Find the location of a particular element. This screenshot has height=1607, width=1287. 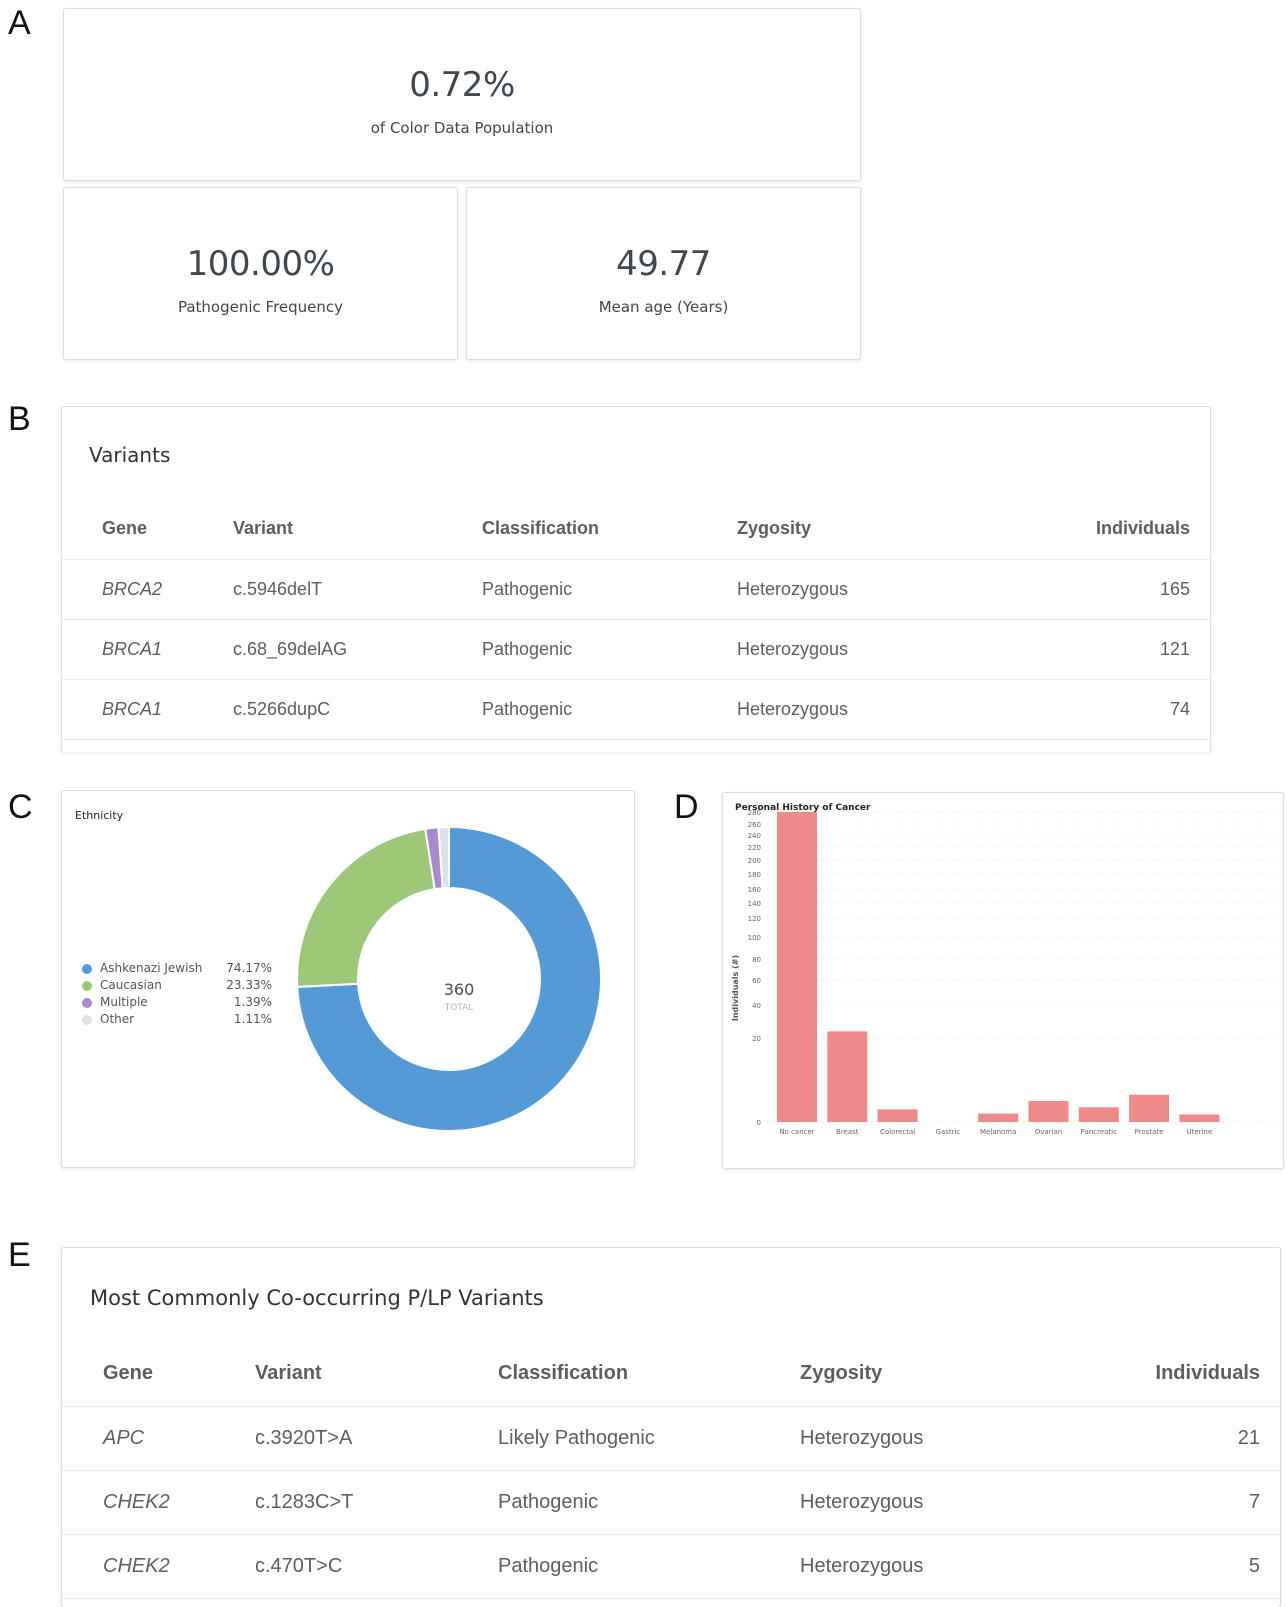

pathogenic-frequency-value: 100.00% is located at coordinates (260, 264).